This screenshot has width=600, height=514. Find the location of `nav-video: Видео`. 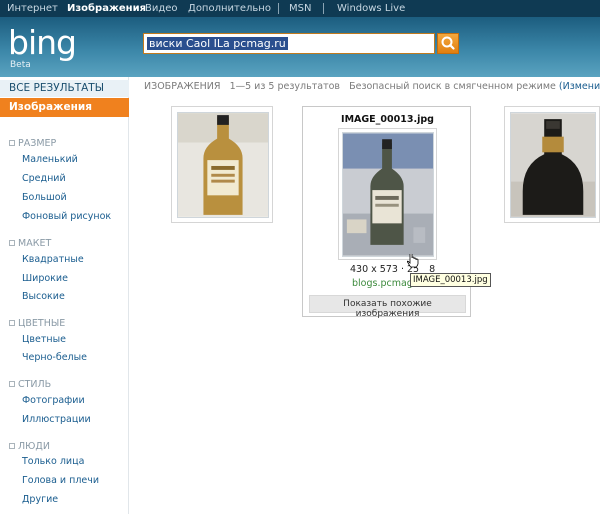

nav-video: Видео is located at coordinates (161, 8).